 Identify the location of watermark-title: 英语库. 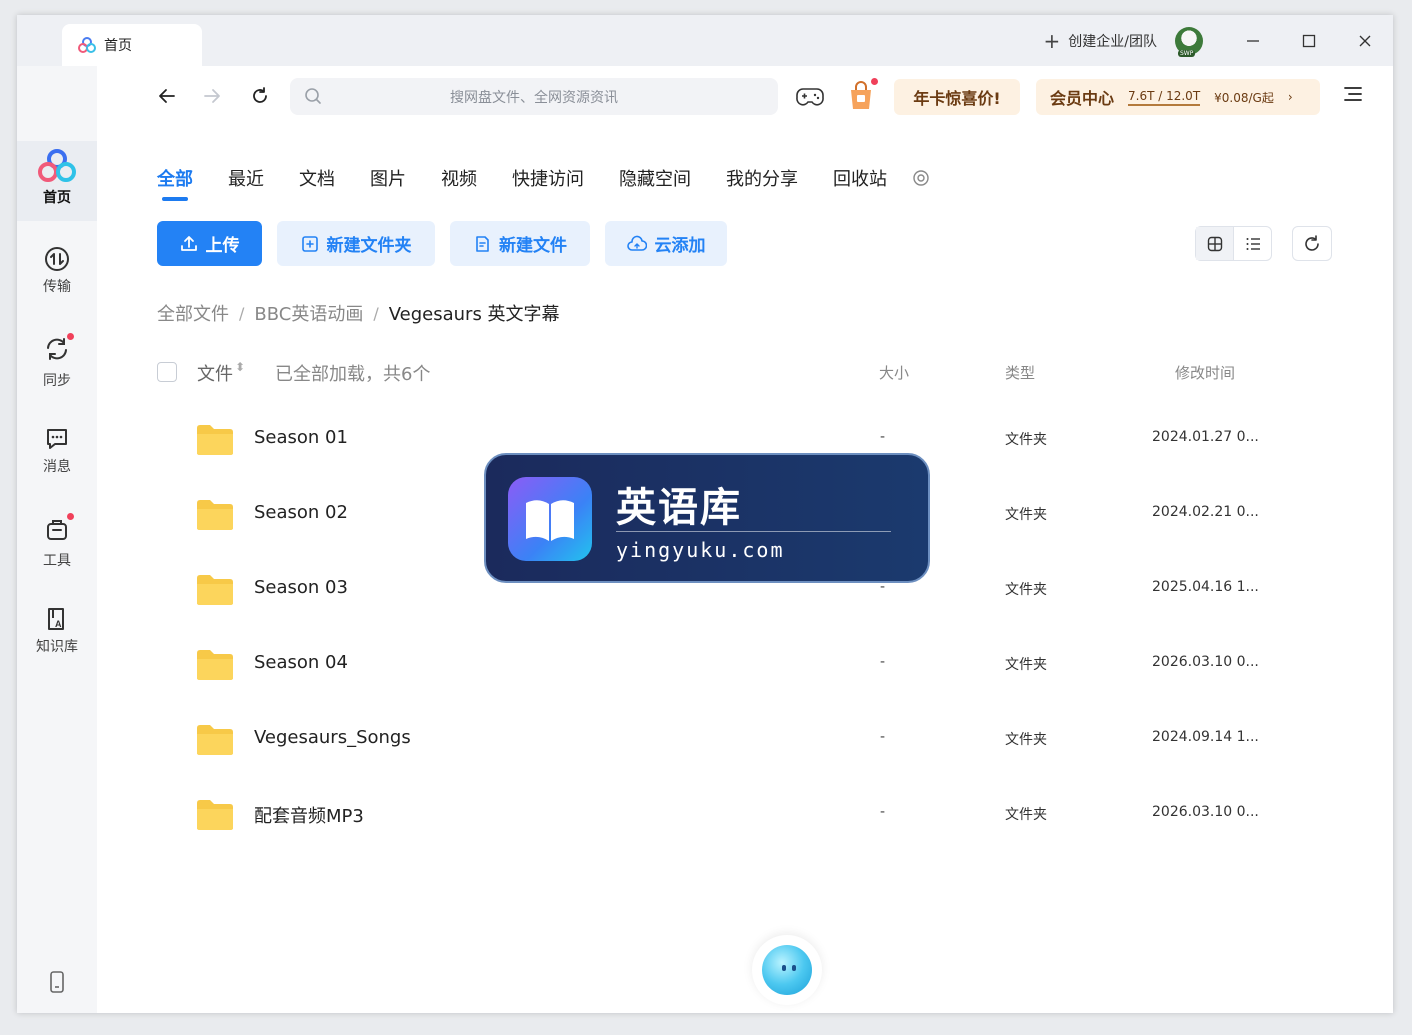
(679, 508).